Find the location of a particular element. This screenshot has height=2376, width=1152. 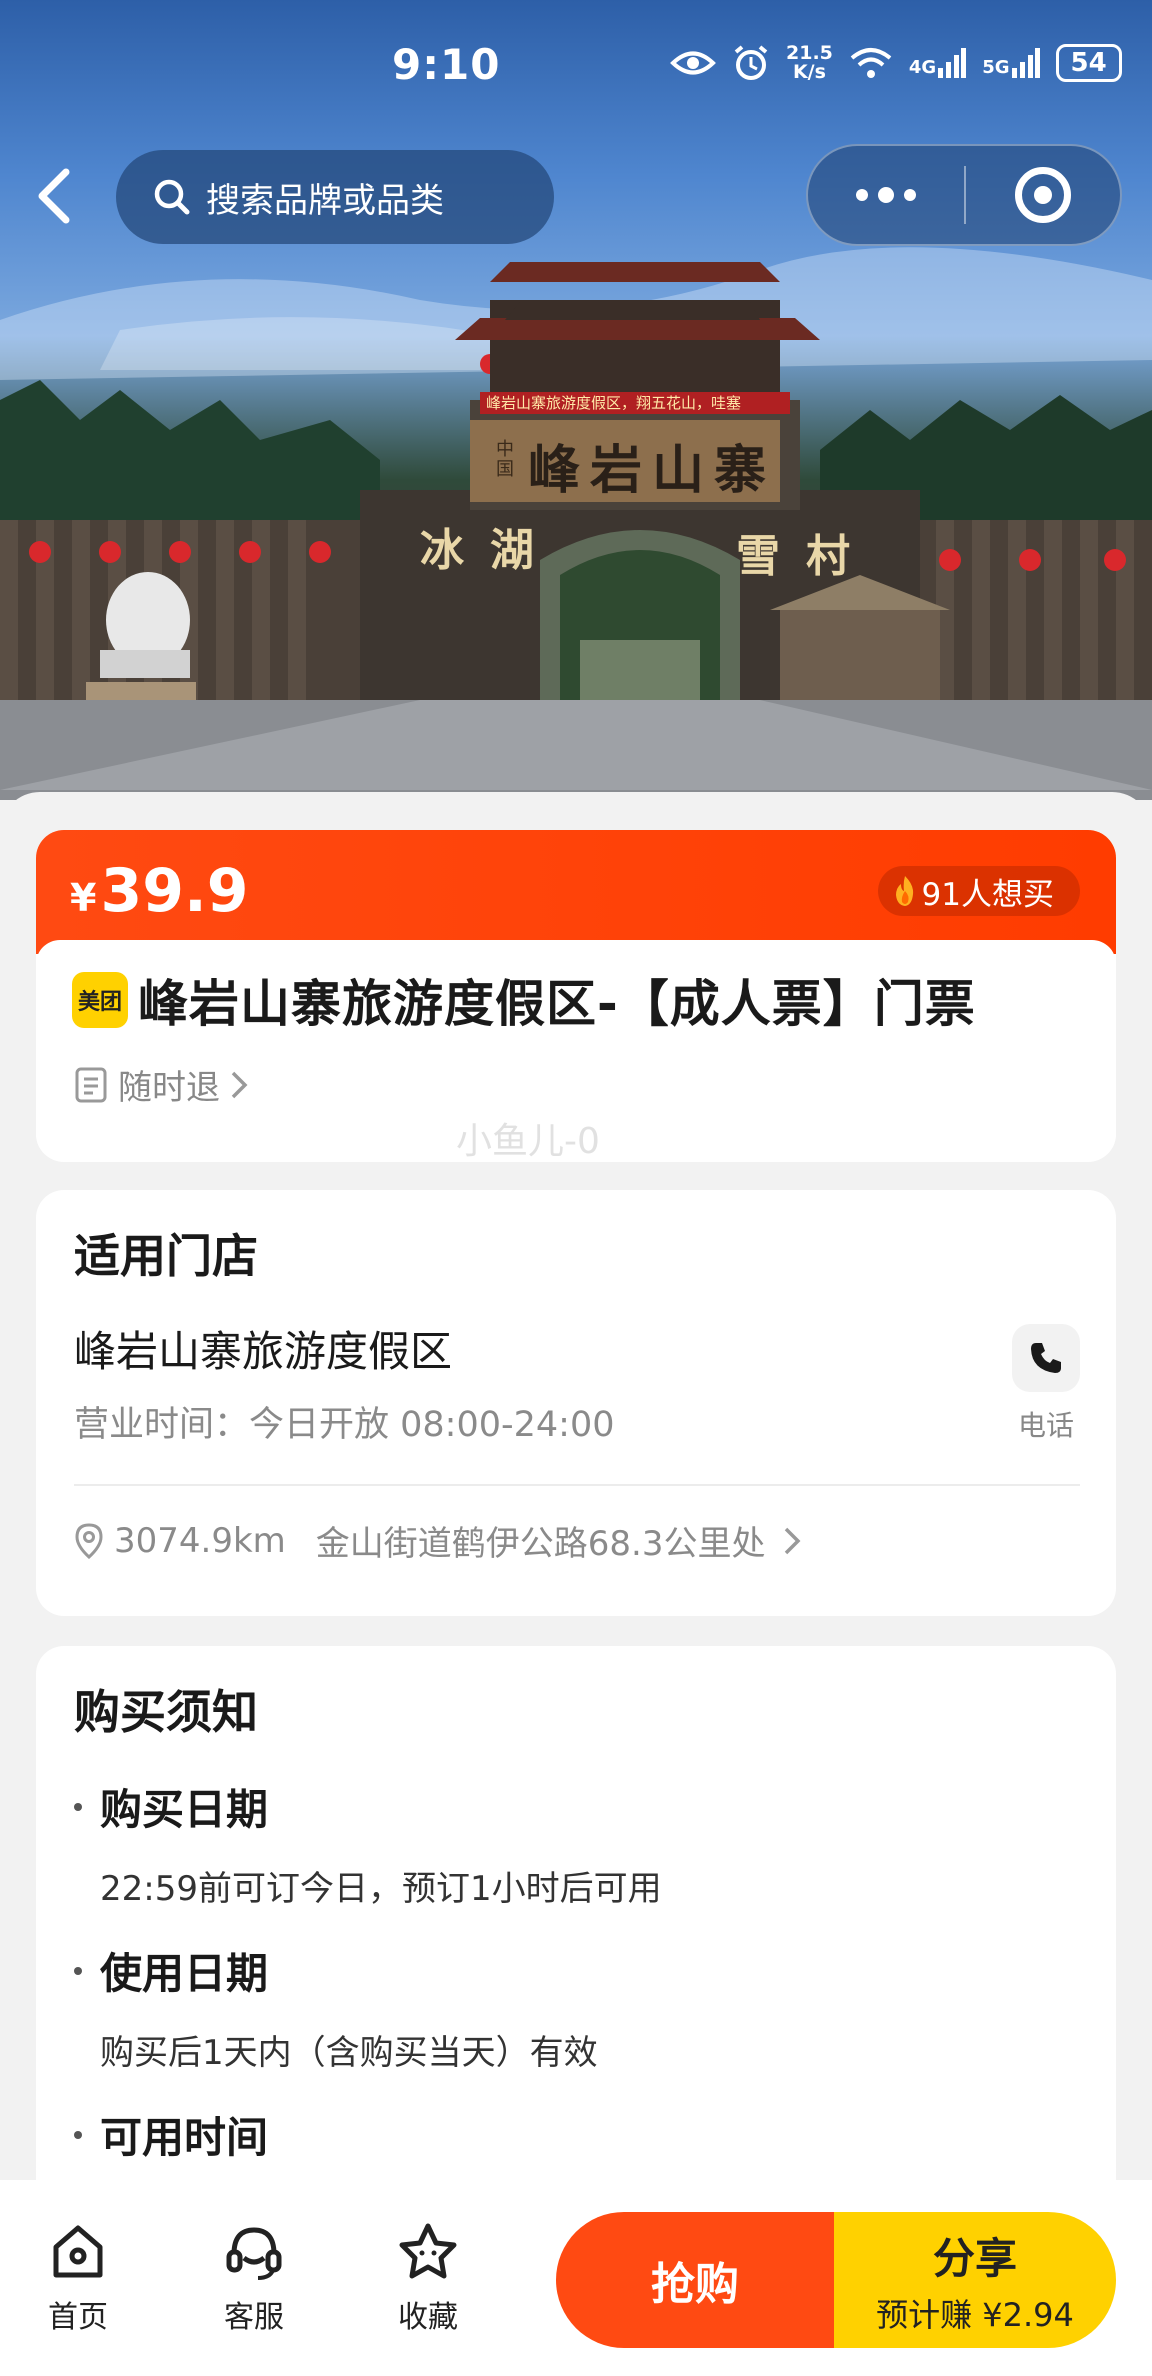

bottom-action-bar: 首页 客服 收藏 抢购 分享 预计赚 ¥2.94 is located at coordinates (576, 2278).